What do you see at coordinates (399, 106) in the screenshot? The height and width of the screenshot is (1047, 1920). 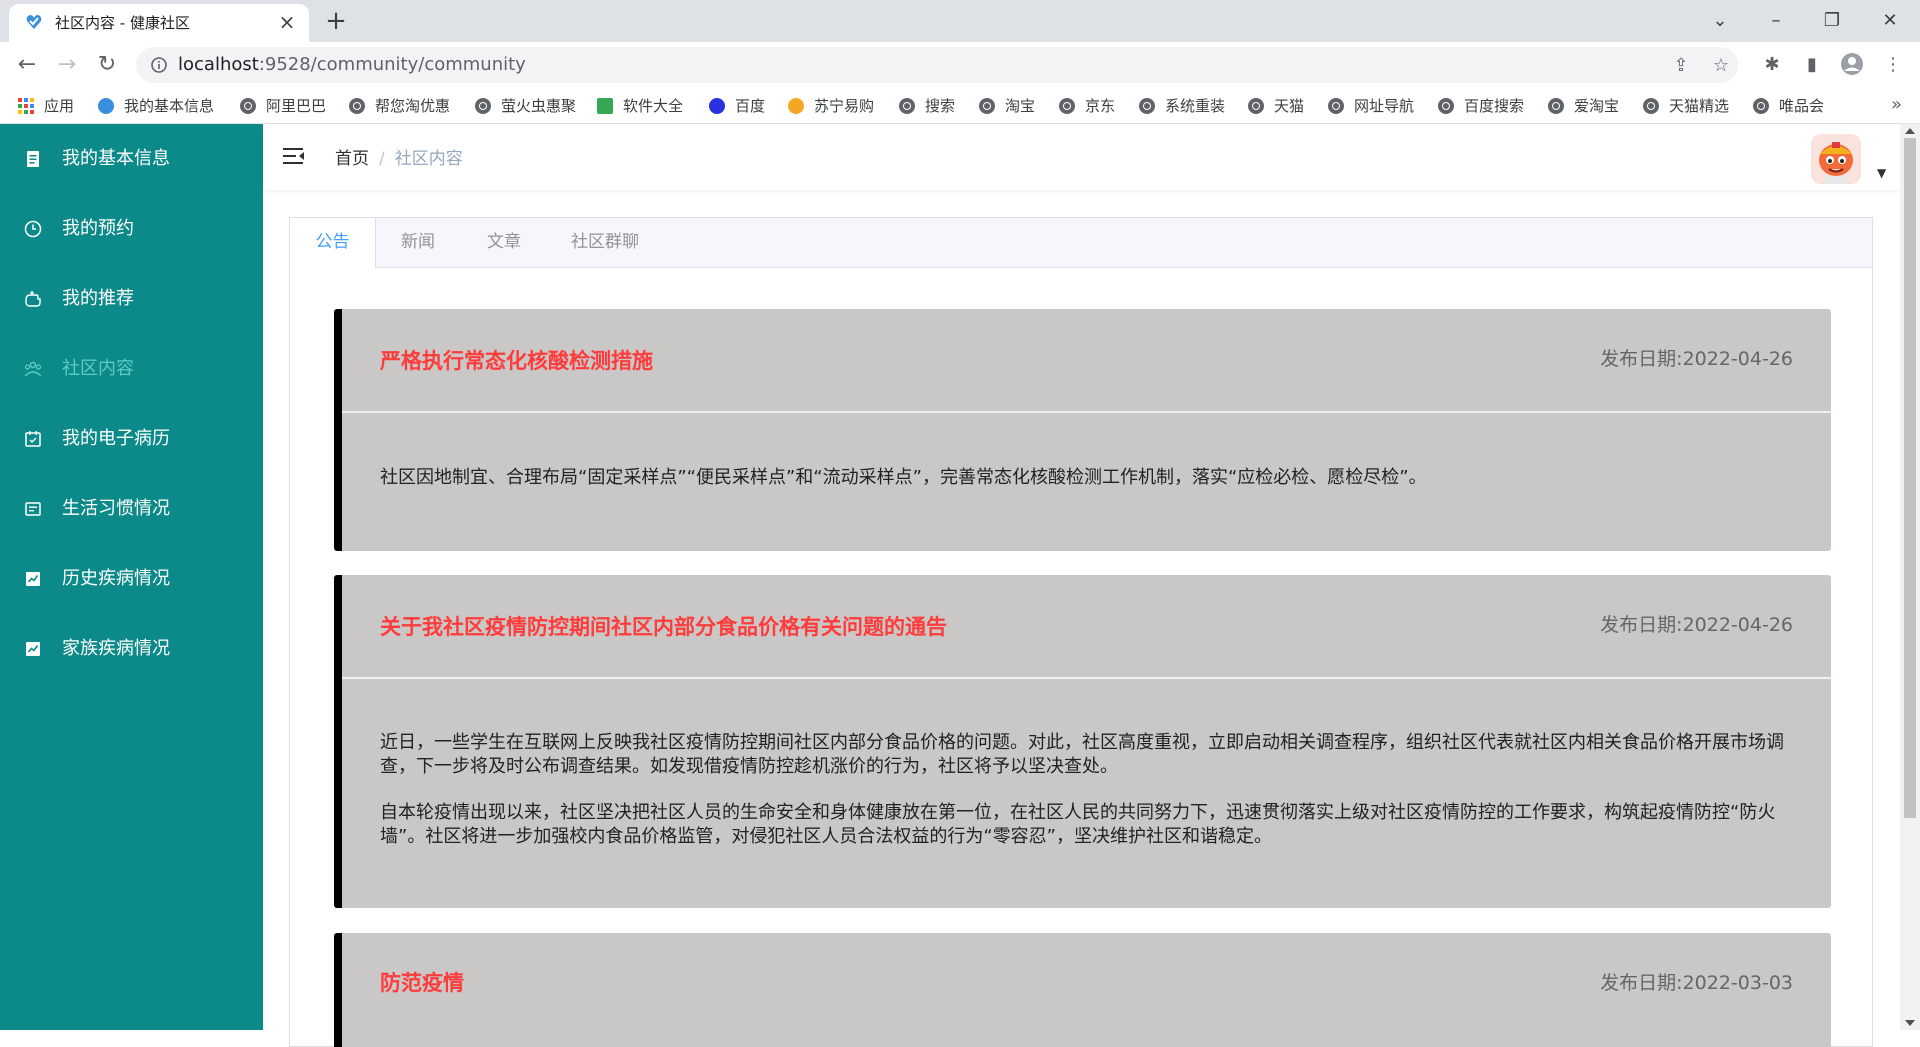 I see `bookmark-item: 帮您淘优惠` at bounding box center [399, 106].